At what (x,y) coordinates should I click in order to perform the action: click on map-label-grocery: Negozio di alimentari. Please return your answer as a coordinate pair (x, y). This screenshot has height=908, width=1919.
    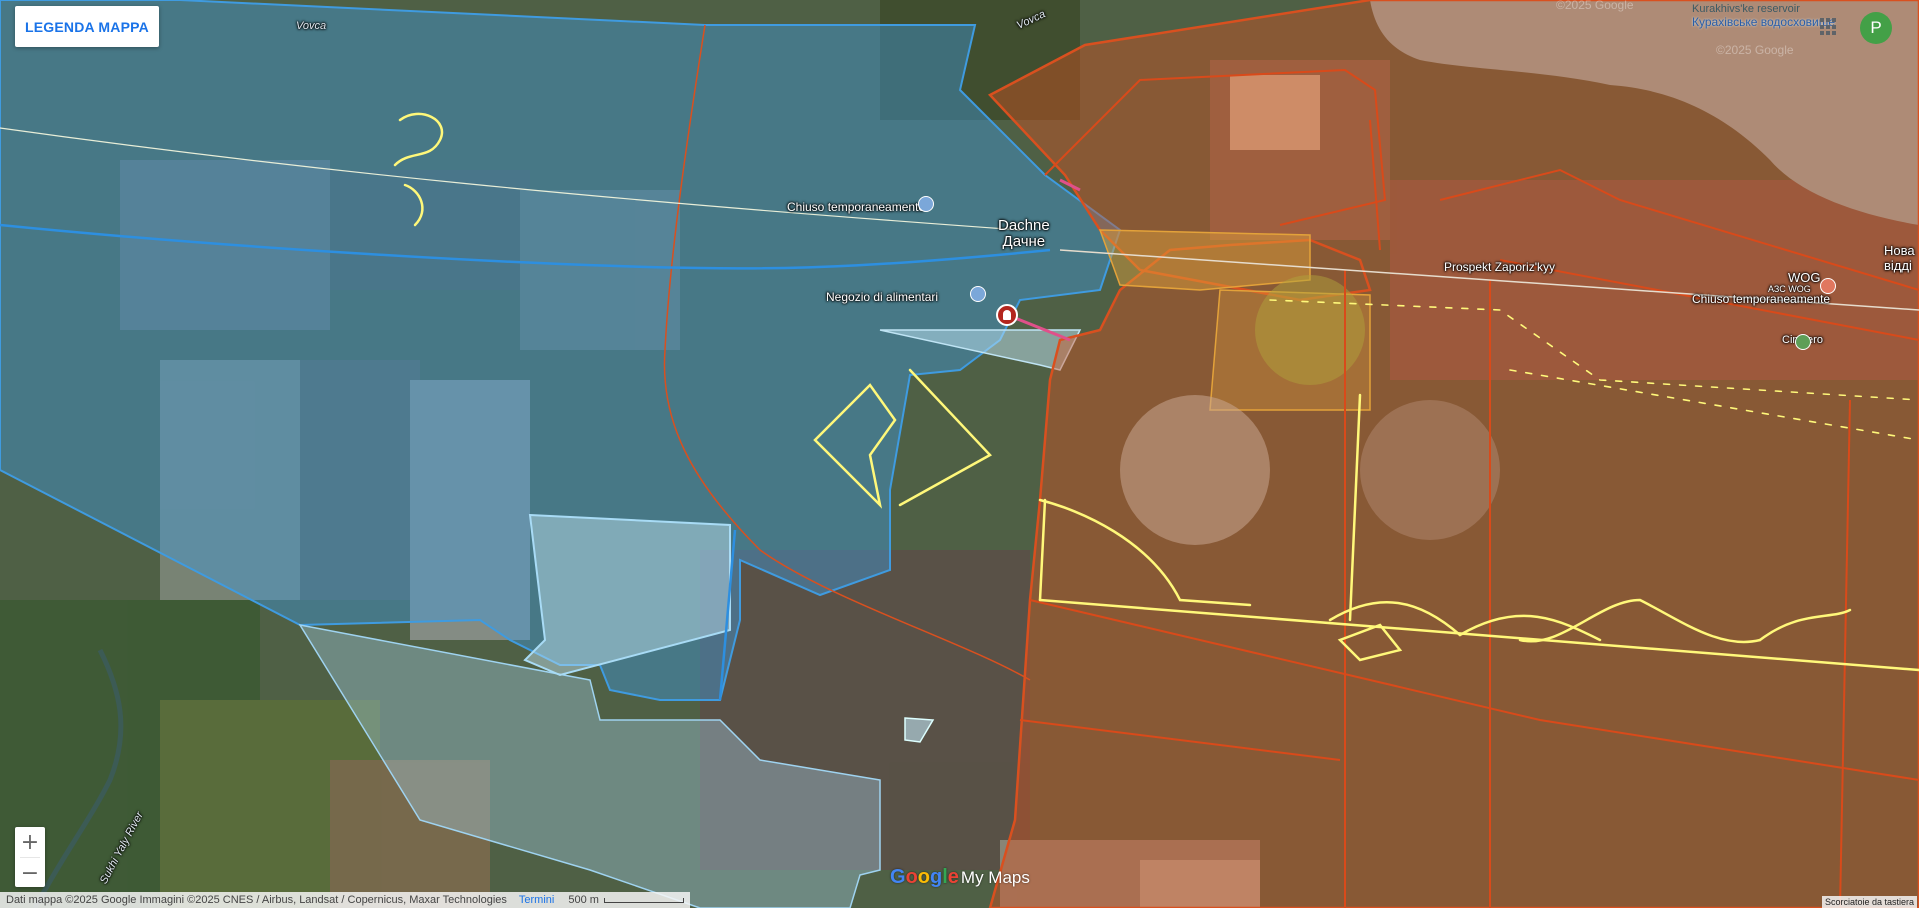
    Looking at the image, I should click on (882, 297).